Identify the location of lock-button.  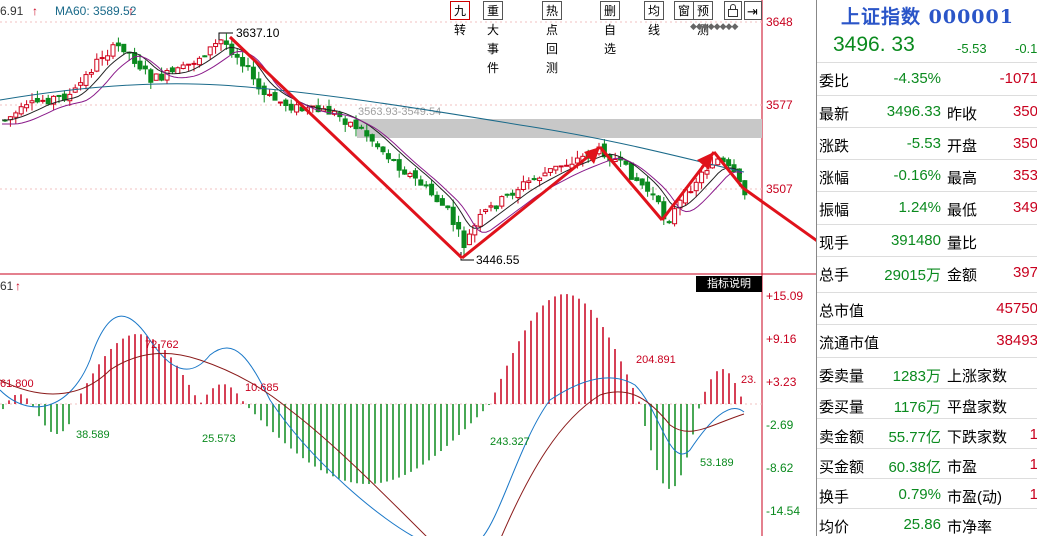
(733, 10).